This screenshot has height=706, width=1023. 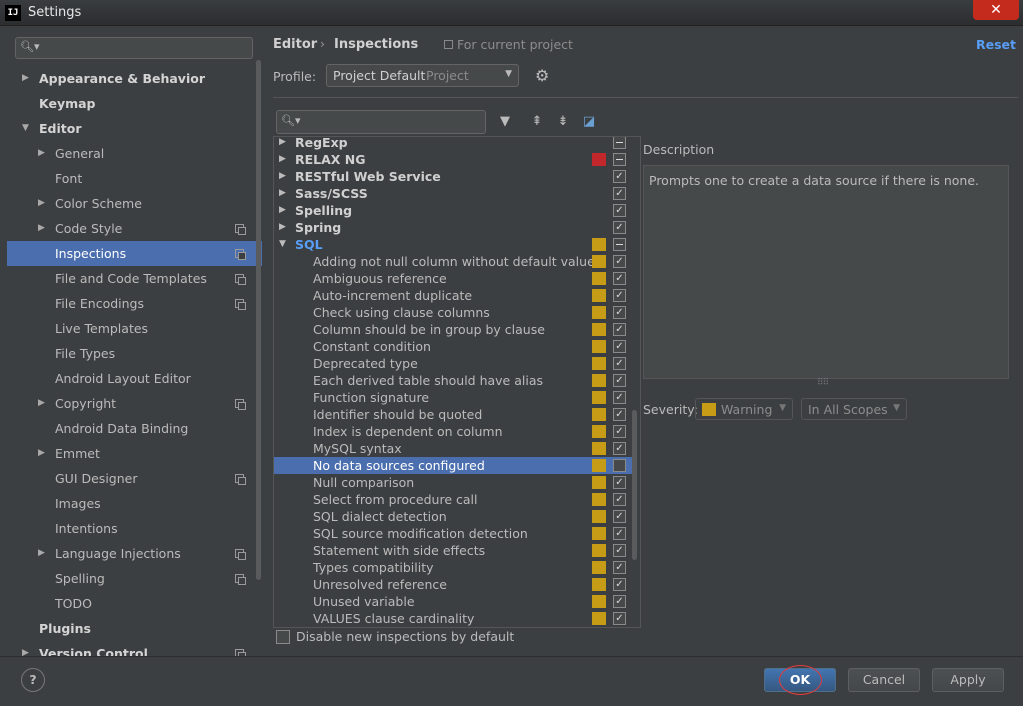 What do you see at coordinates (134, 528) in the screenshot?
I see `sidebar-item: Intentions` at bounding box center [134, 528].